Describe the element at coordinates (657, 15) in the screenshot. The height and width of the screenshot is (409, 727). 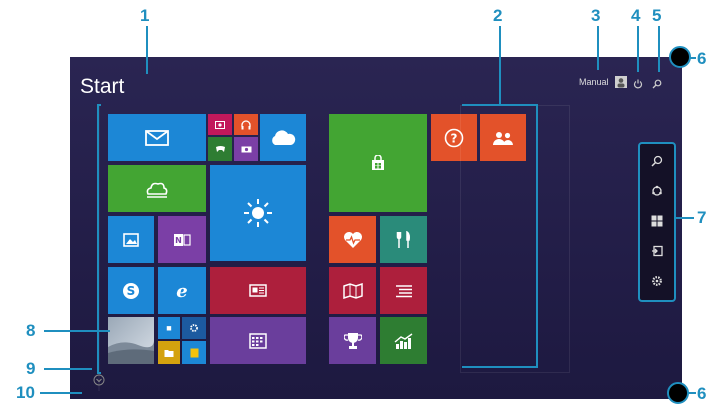
I see `callout-5: 5` at that location.